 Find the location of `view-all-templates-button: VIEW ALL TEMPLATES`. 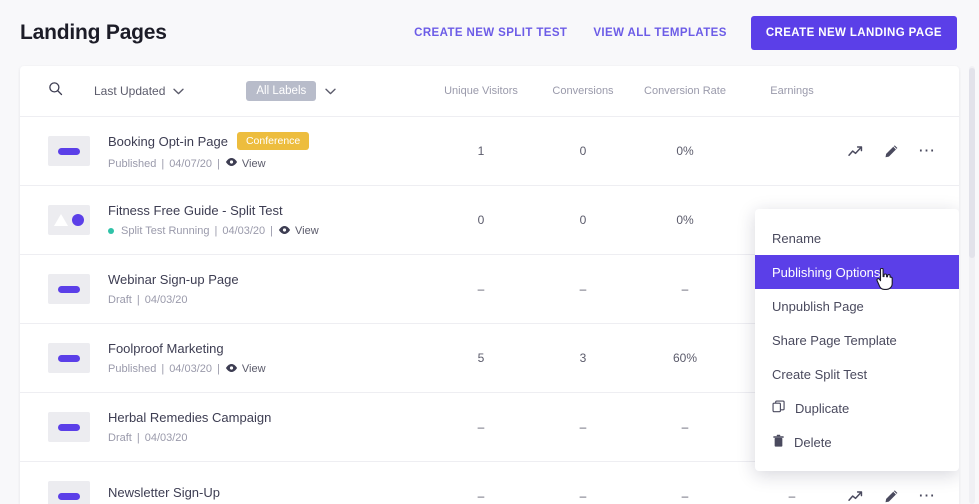

view-all-templates-button: VIEW ALL TEMPLATES is located at coordinates (660, 33).